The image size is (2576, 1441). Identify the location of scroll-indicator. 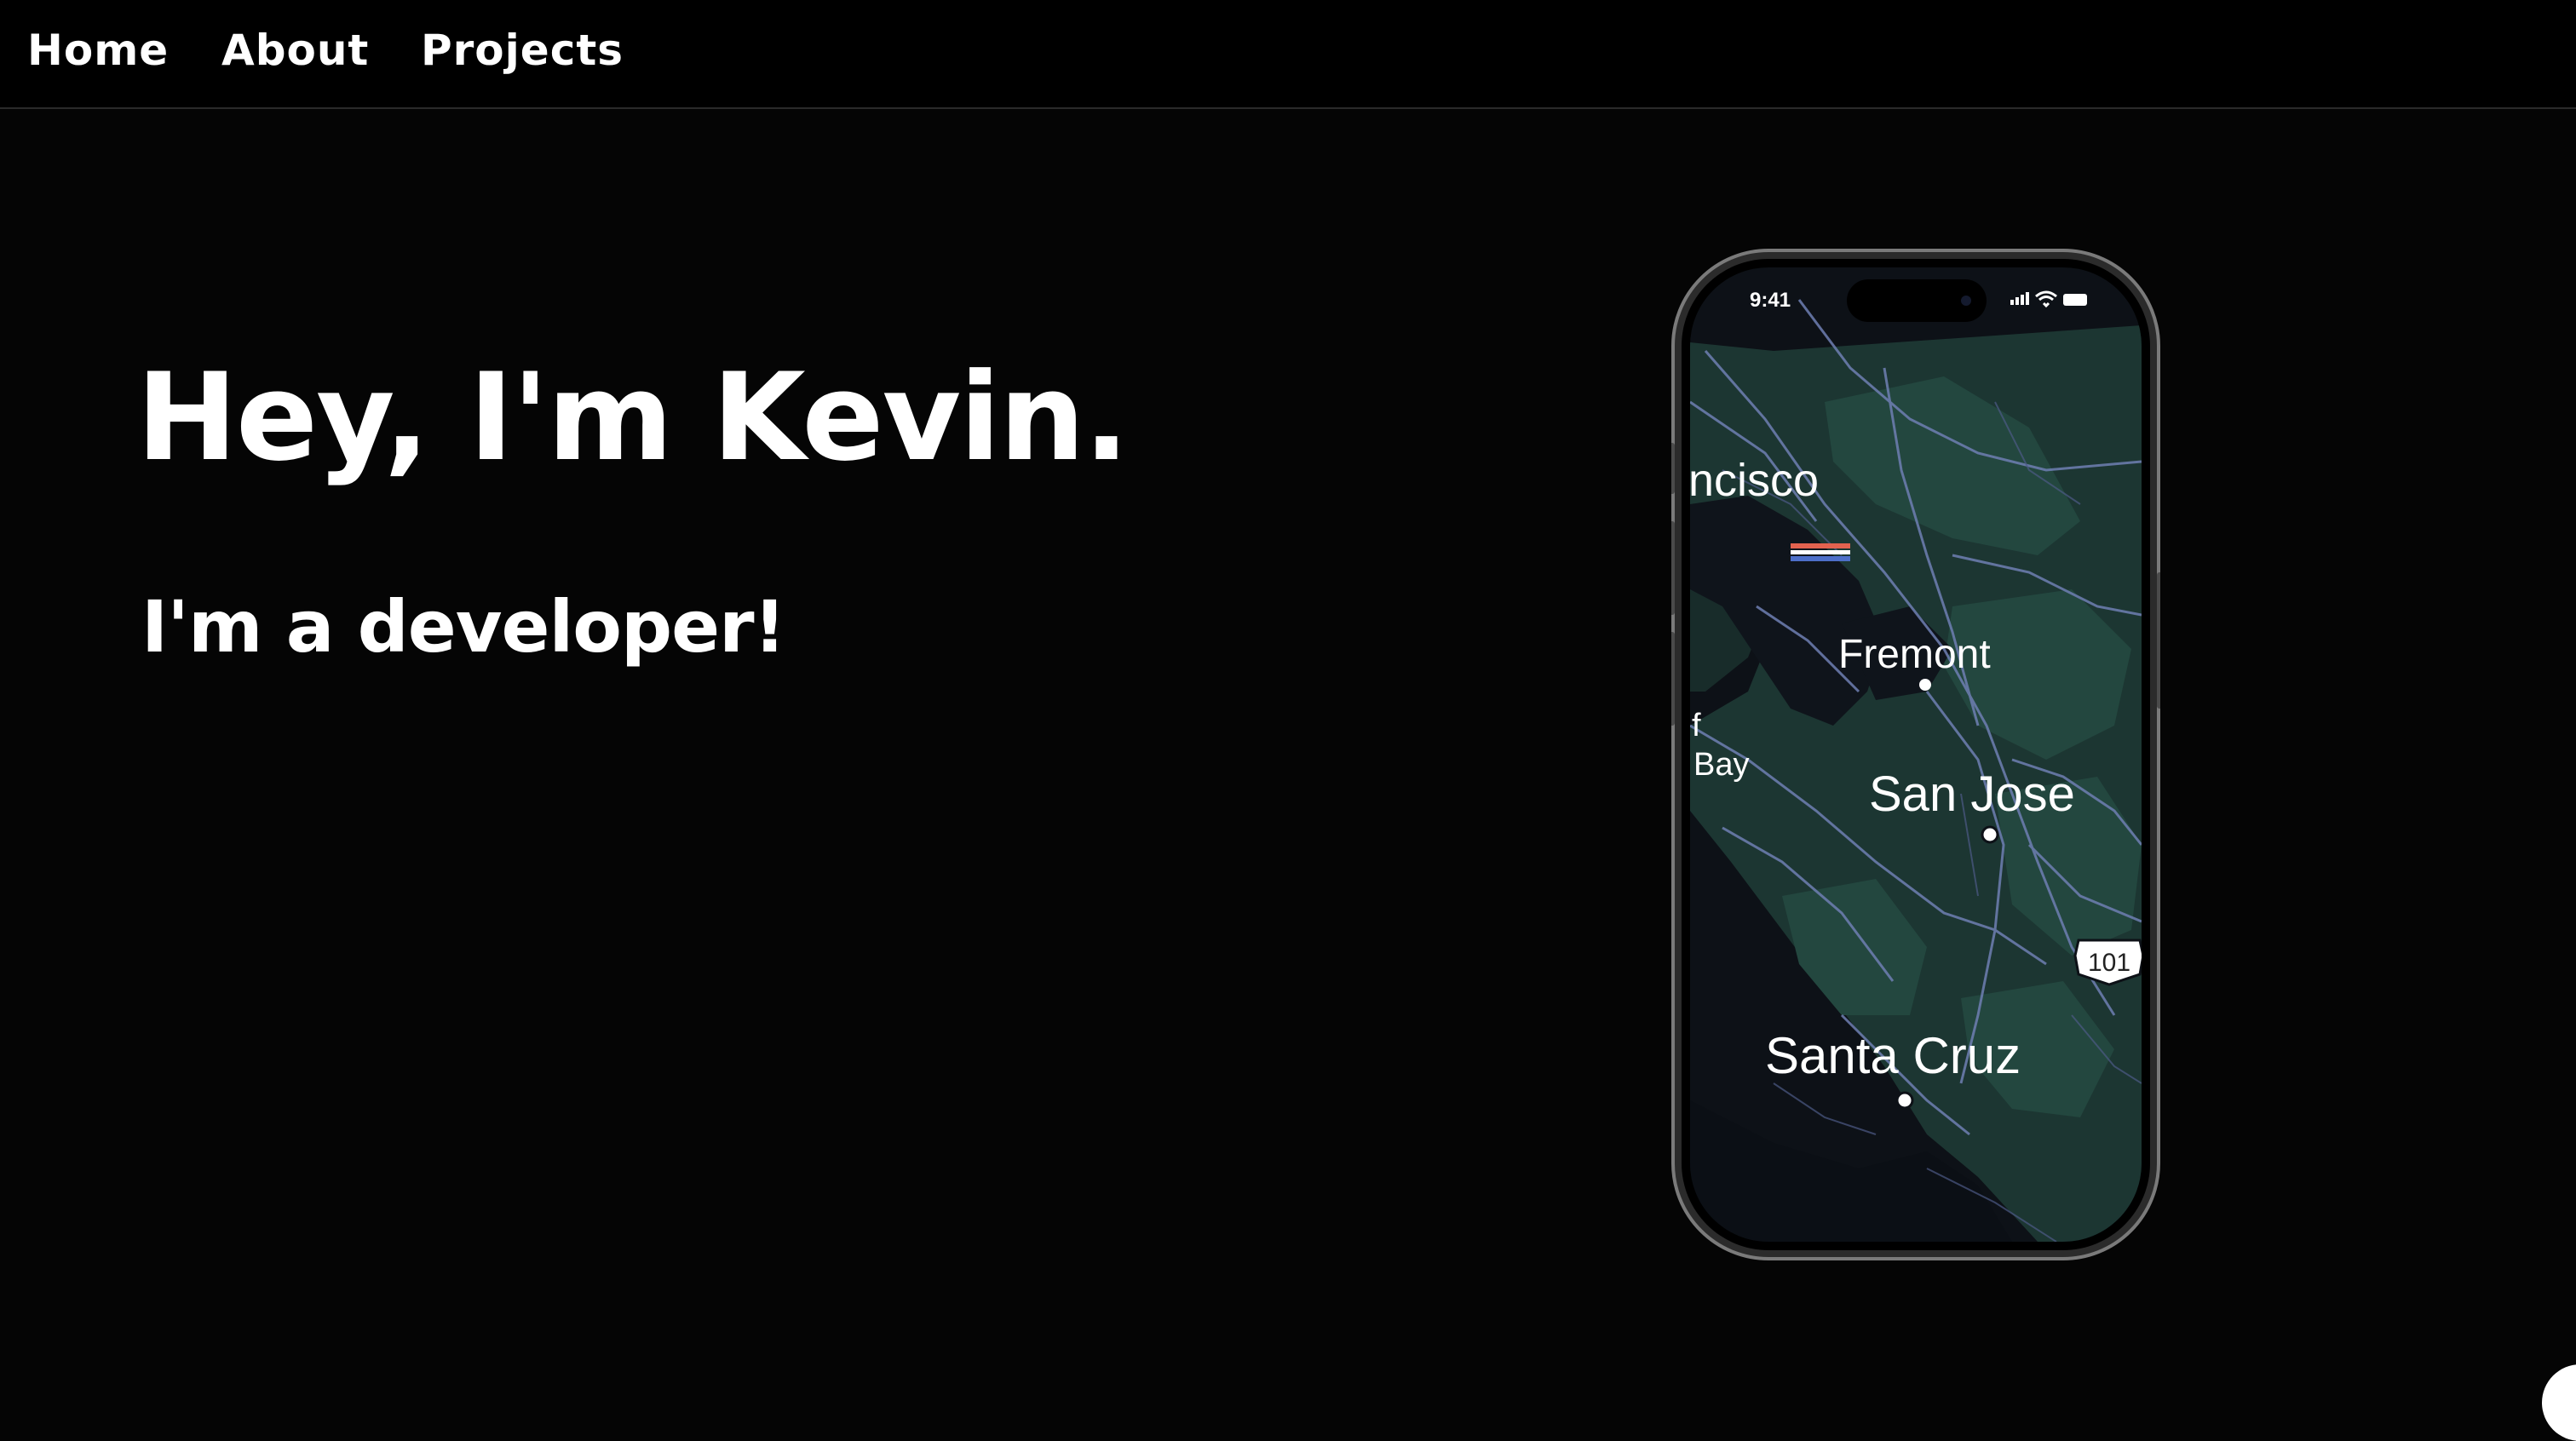
(2559, 1402).